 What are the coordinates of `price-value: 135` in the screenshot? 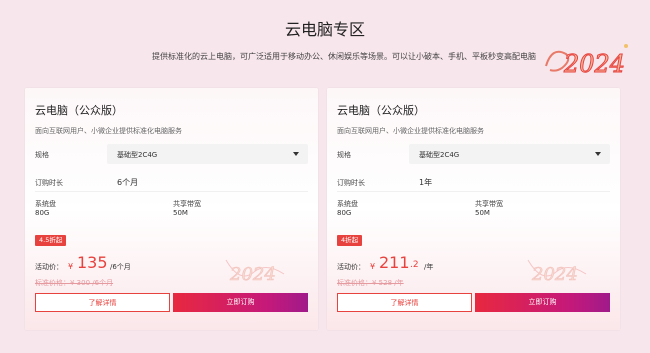 It's located at (92, 262).